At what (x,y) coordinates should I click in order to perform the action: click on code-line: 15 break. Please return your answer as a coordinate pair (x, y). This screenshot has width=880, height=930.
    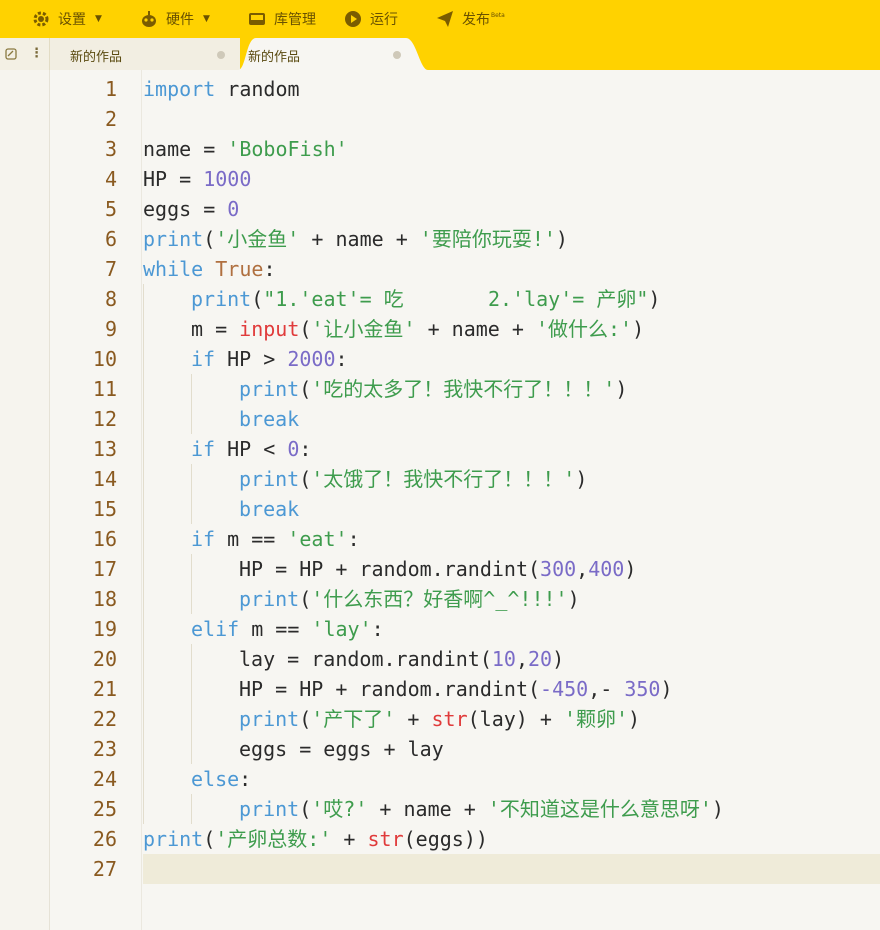
    Looking at the image, I should click on (486, 509).